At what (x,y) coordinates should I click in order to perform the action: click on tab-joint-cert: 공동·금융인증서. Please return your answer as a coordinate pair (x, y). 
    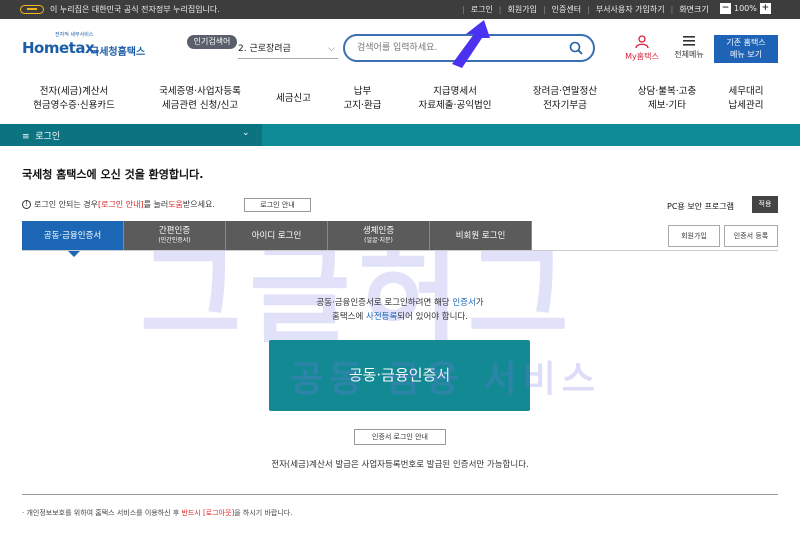
    Looking at the image, I should click on (73, 239).